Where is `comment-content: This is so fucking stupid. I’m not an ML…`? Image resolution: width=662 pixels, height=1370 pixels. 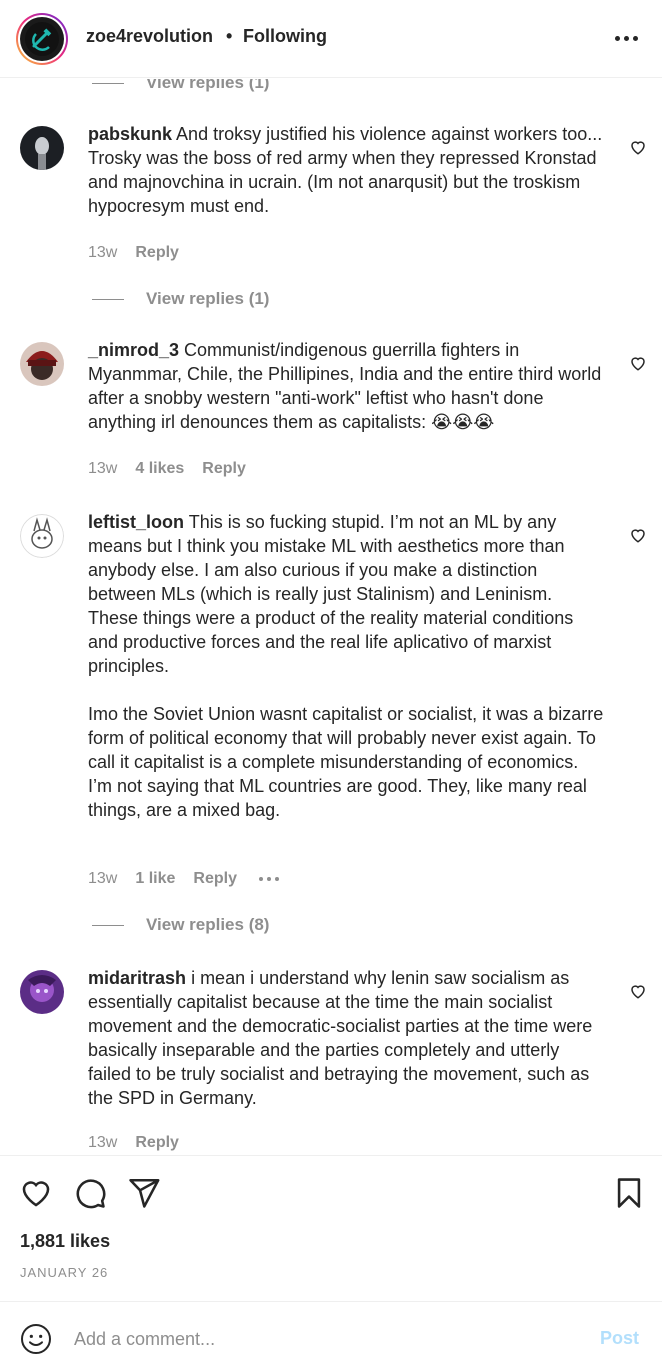 comment-content: This is so fucking stupid. I’m not an ML… is located at coordinates (331, 594).